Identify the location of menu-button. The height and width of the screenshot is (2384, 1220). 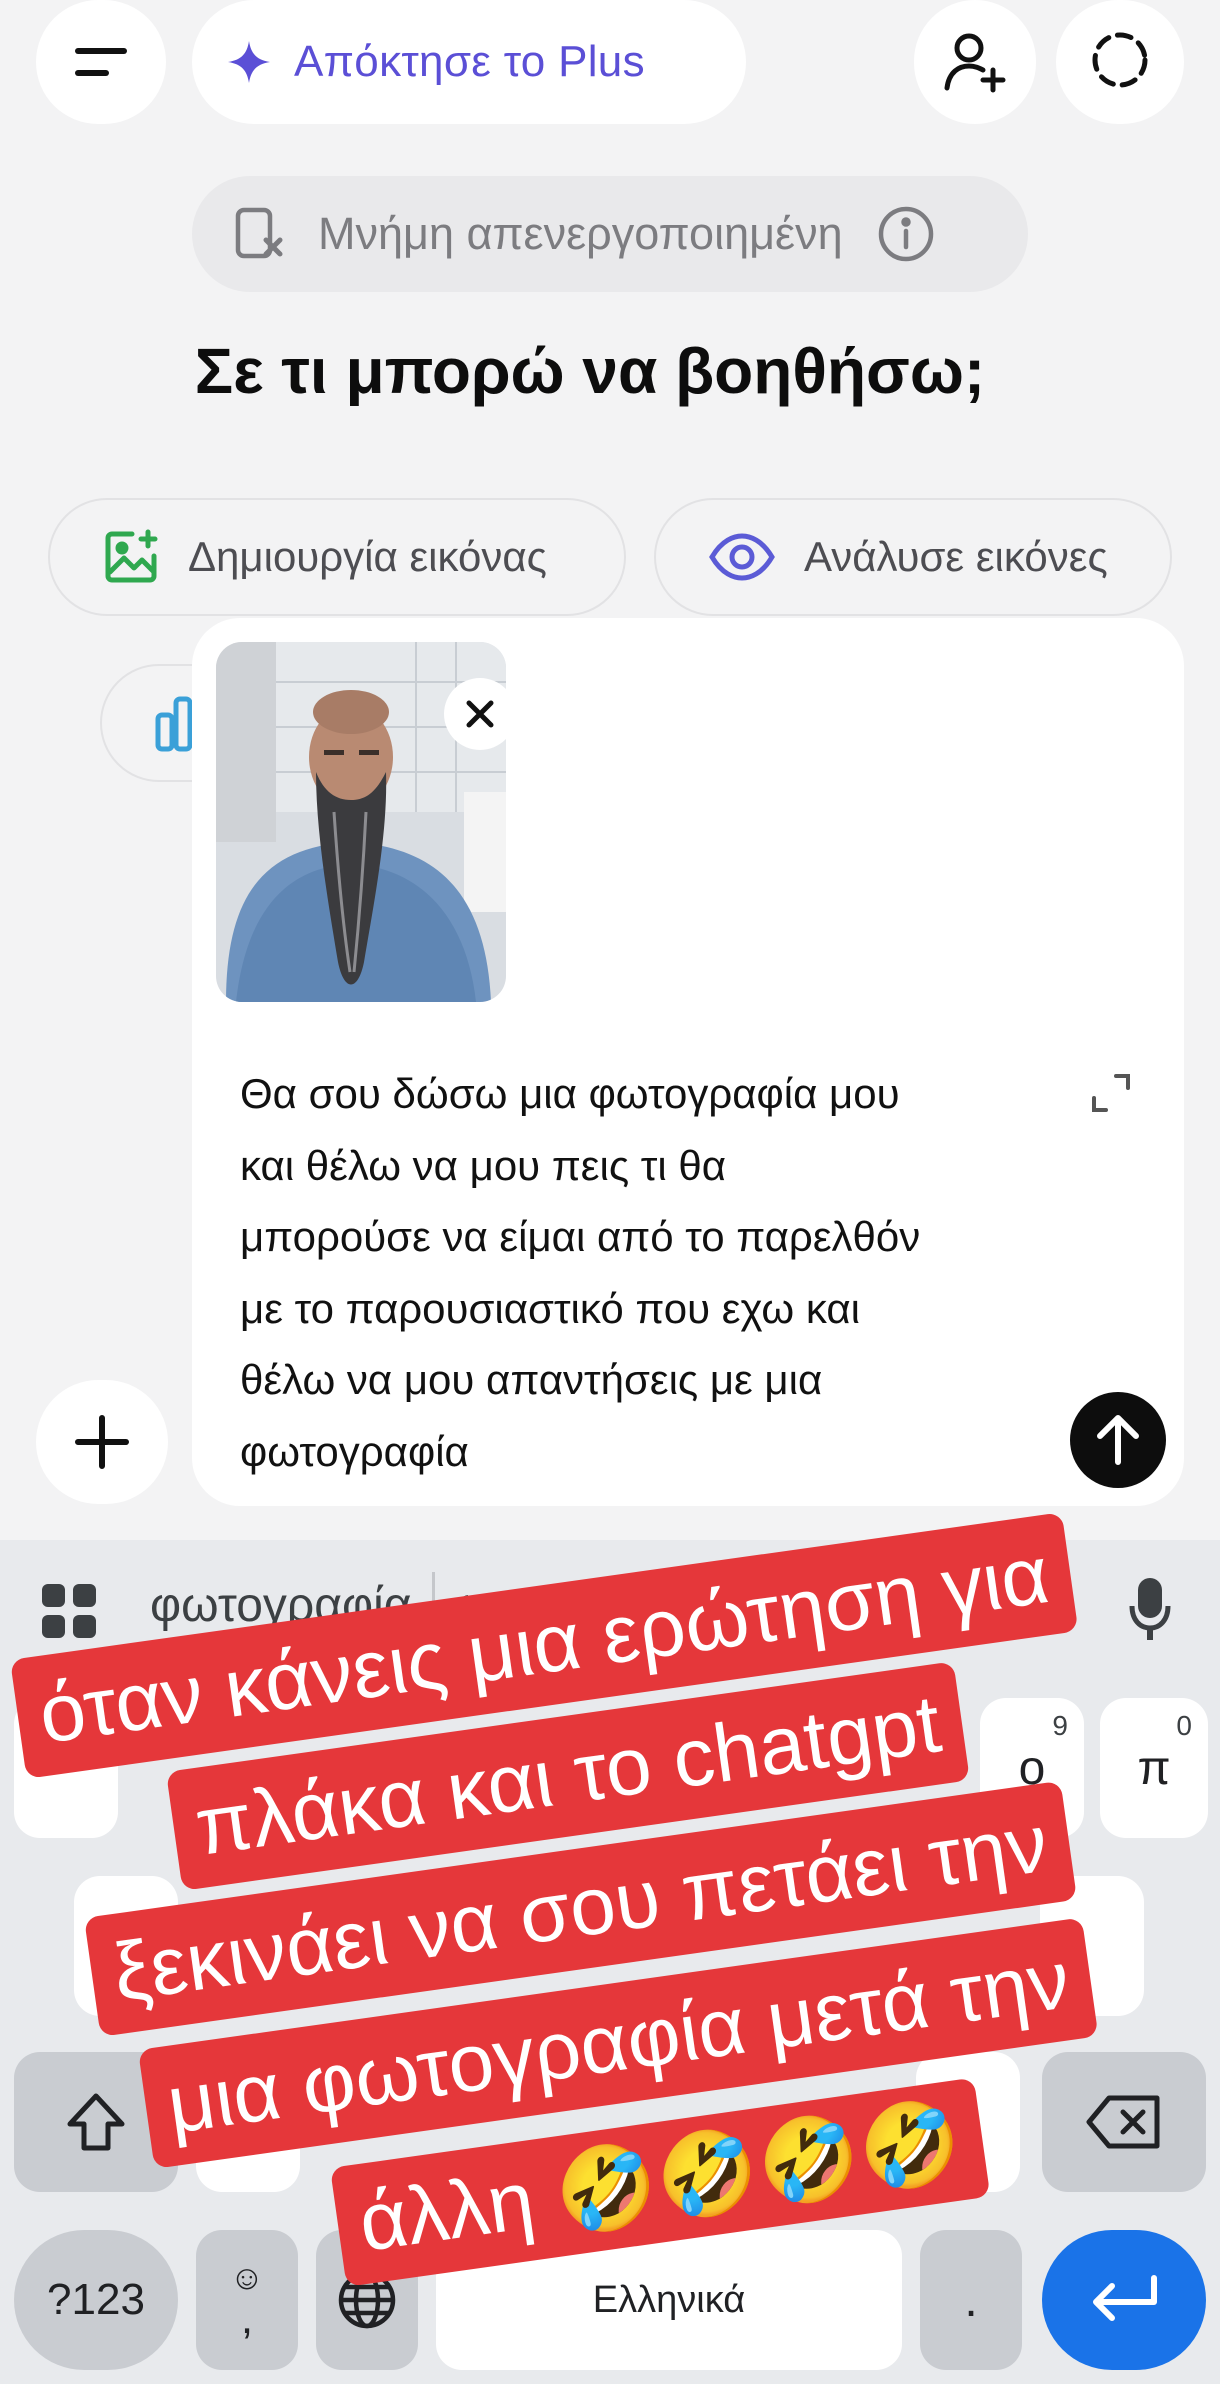
(101, 62).